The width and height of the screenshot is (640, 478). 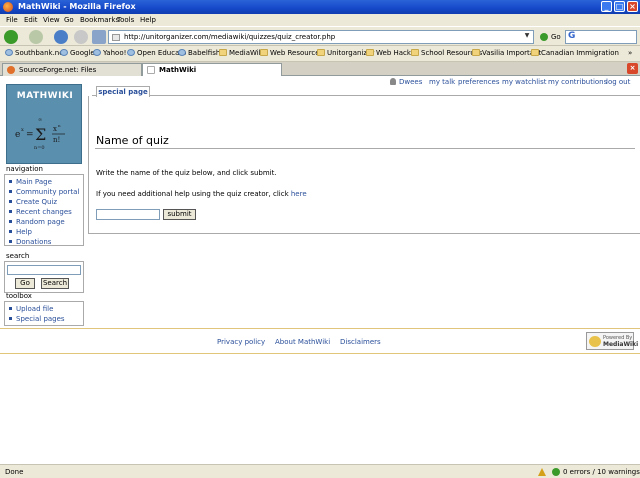 I want to click on nav-random-page: Random page, so click(x=46, y=223).